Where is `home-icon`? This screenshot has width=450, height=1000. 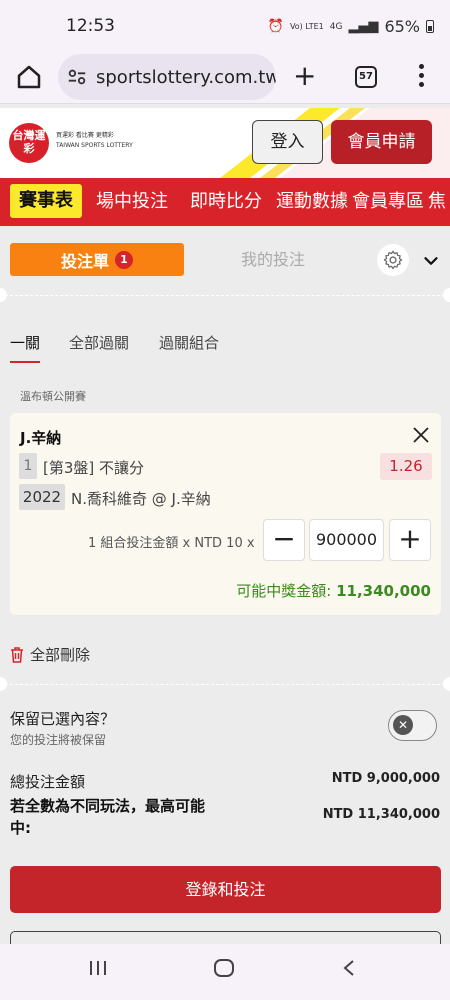 home-icon is located at coordinates (29, 77).